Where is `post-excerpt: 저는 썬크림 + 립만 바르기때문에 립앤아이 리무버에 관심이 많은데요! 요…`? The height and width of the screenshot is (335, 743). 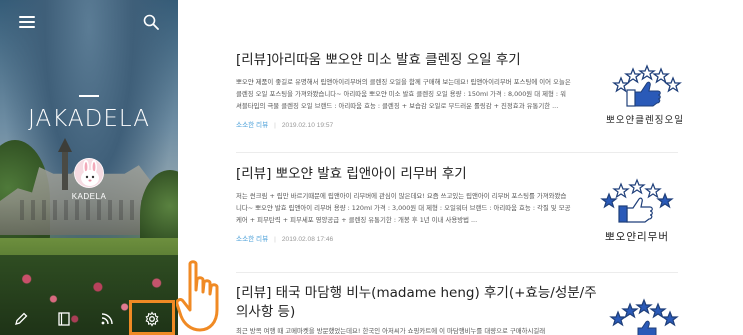
post-excerpt: 저는 썬크림 + 립만 바르기때문에 립앤아이 리무버에 관심이 많은데요! 요… is located at coordinates (403, 208).